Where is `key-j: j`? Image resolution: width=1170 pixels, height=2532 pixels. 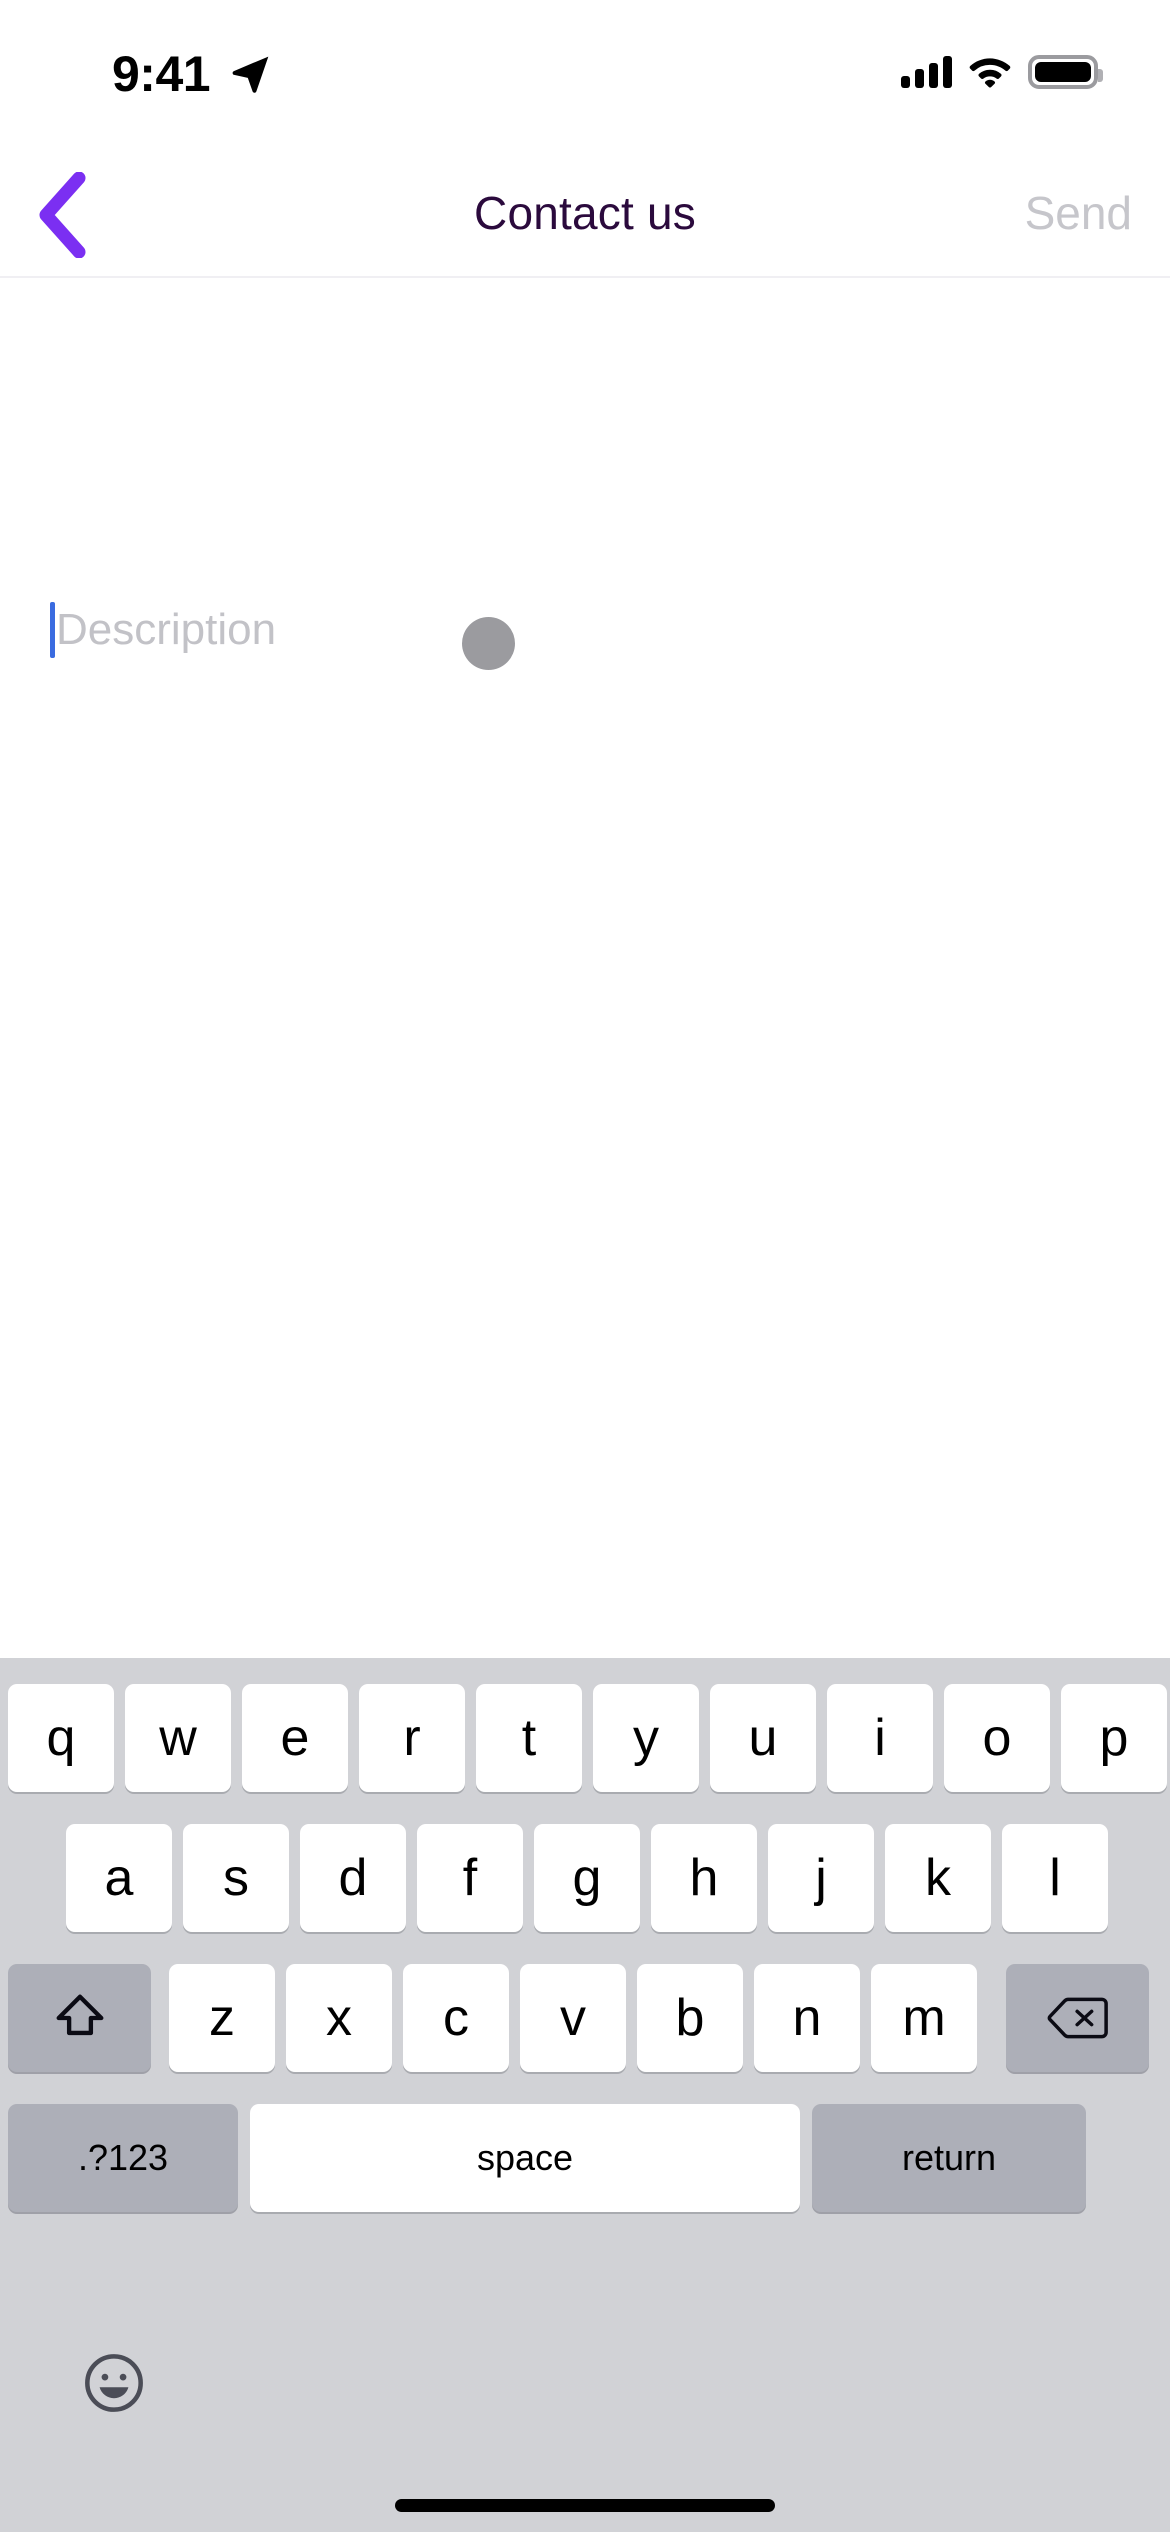
key-j: j is located at coordinates (821, 1878).